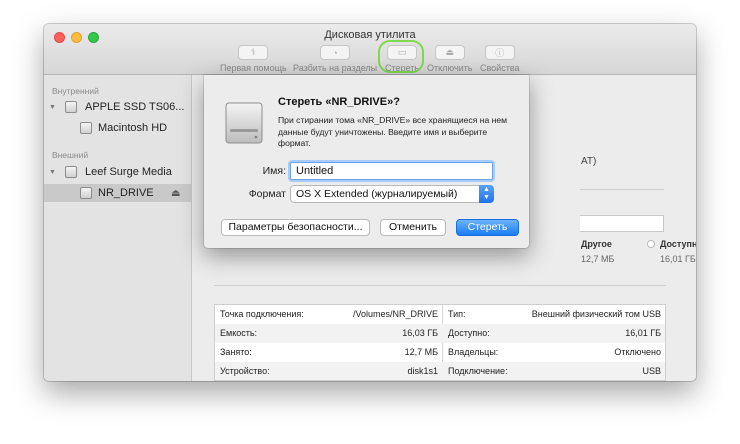  What do you see at coordinates (499, 52) in the screenshot?
I see `info-icon: ⓘ` at bounding box center [499, 52].